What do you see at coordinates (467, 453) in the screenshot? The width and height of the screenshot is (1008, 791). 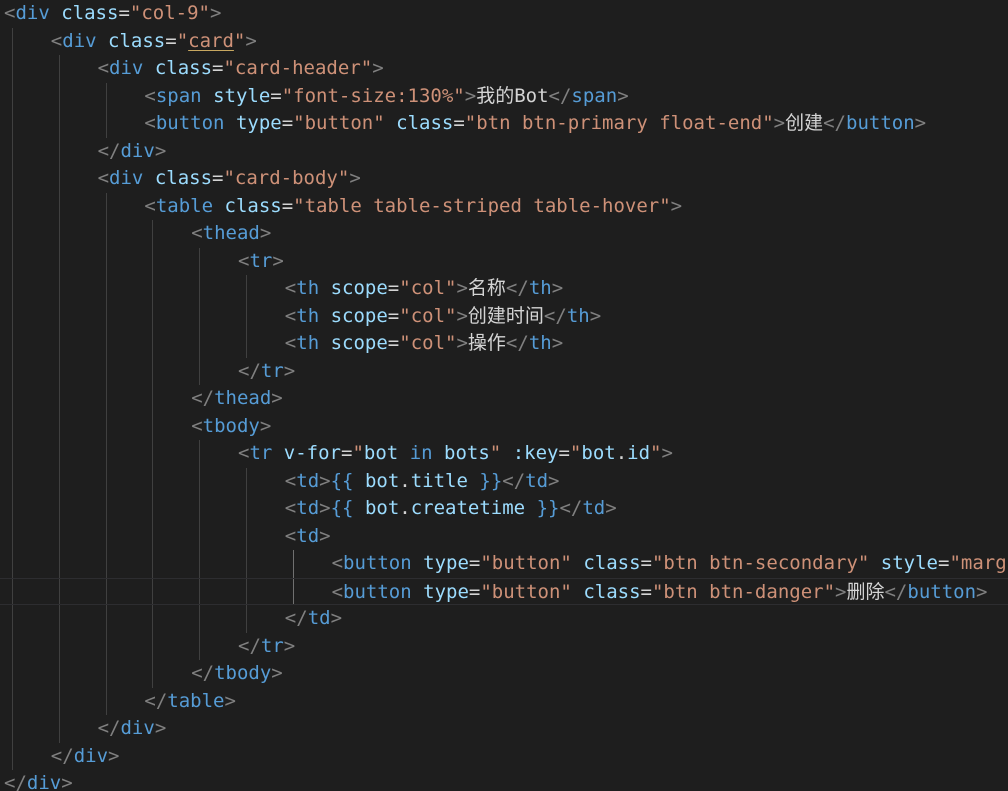 I see `code-token: bots` at bounding box center [467, 453].